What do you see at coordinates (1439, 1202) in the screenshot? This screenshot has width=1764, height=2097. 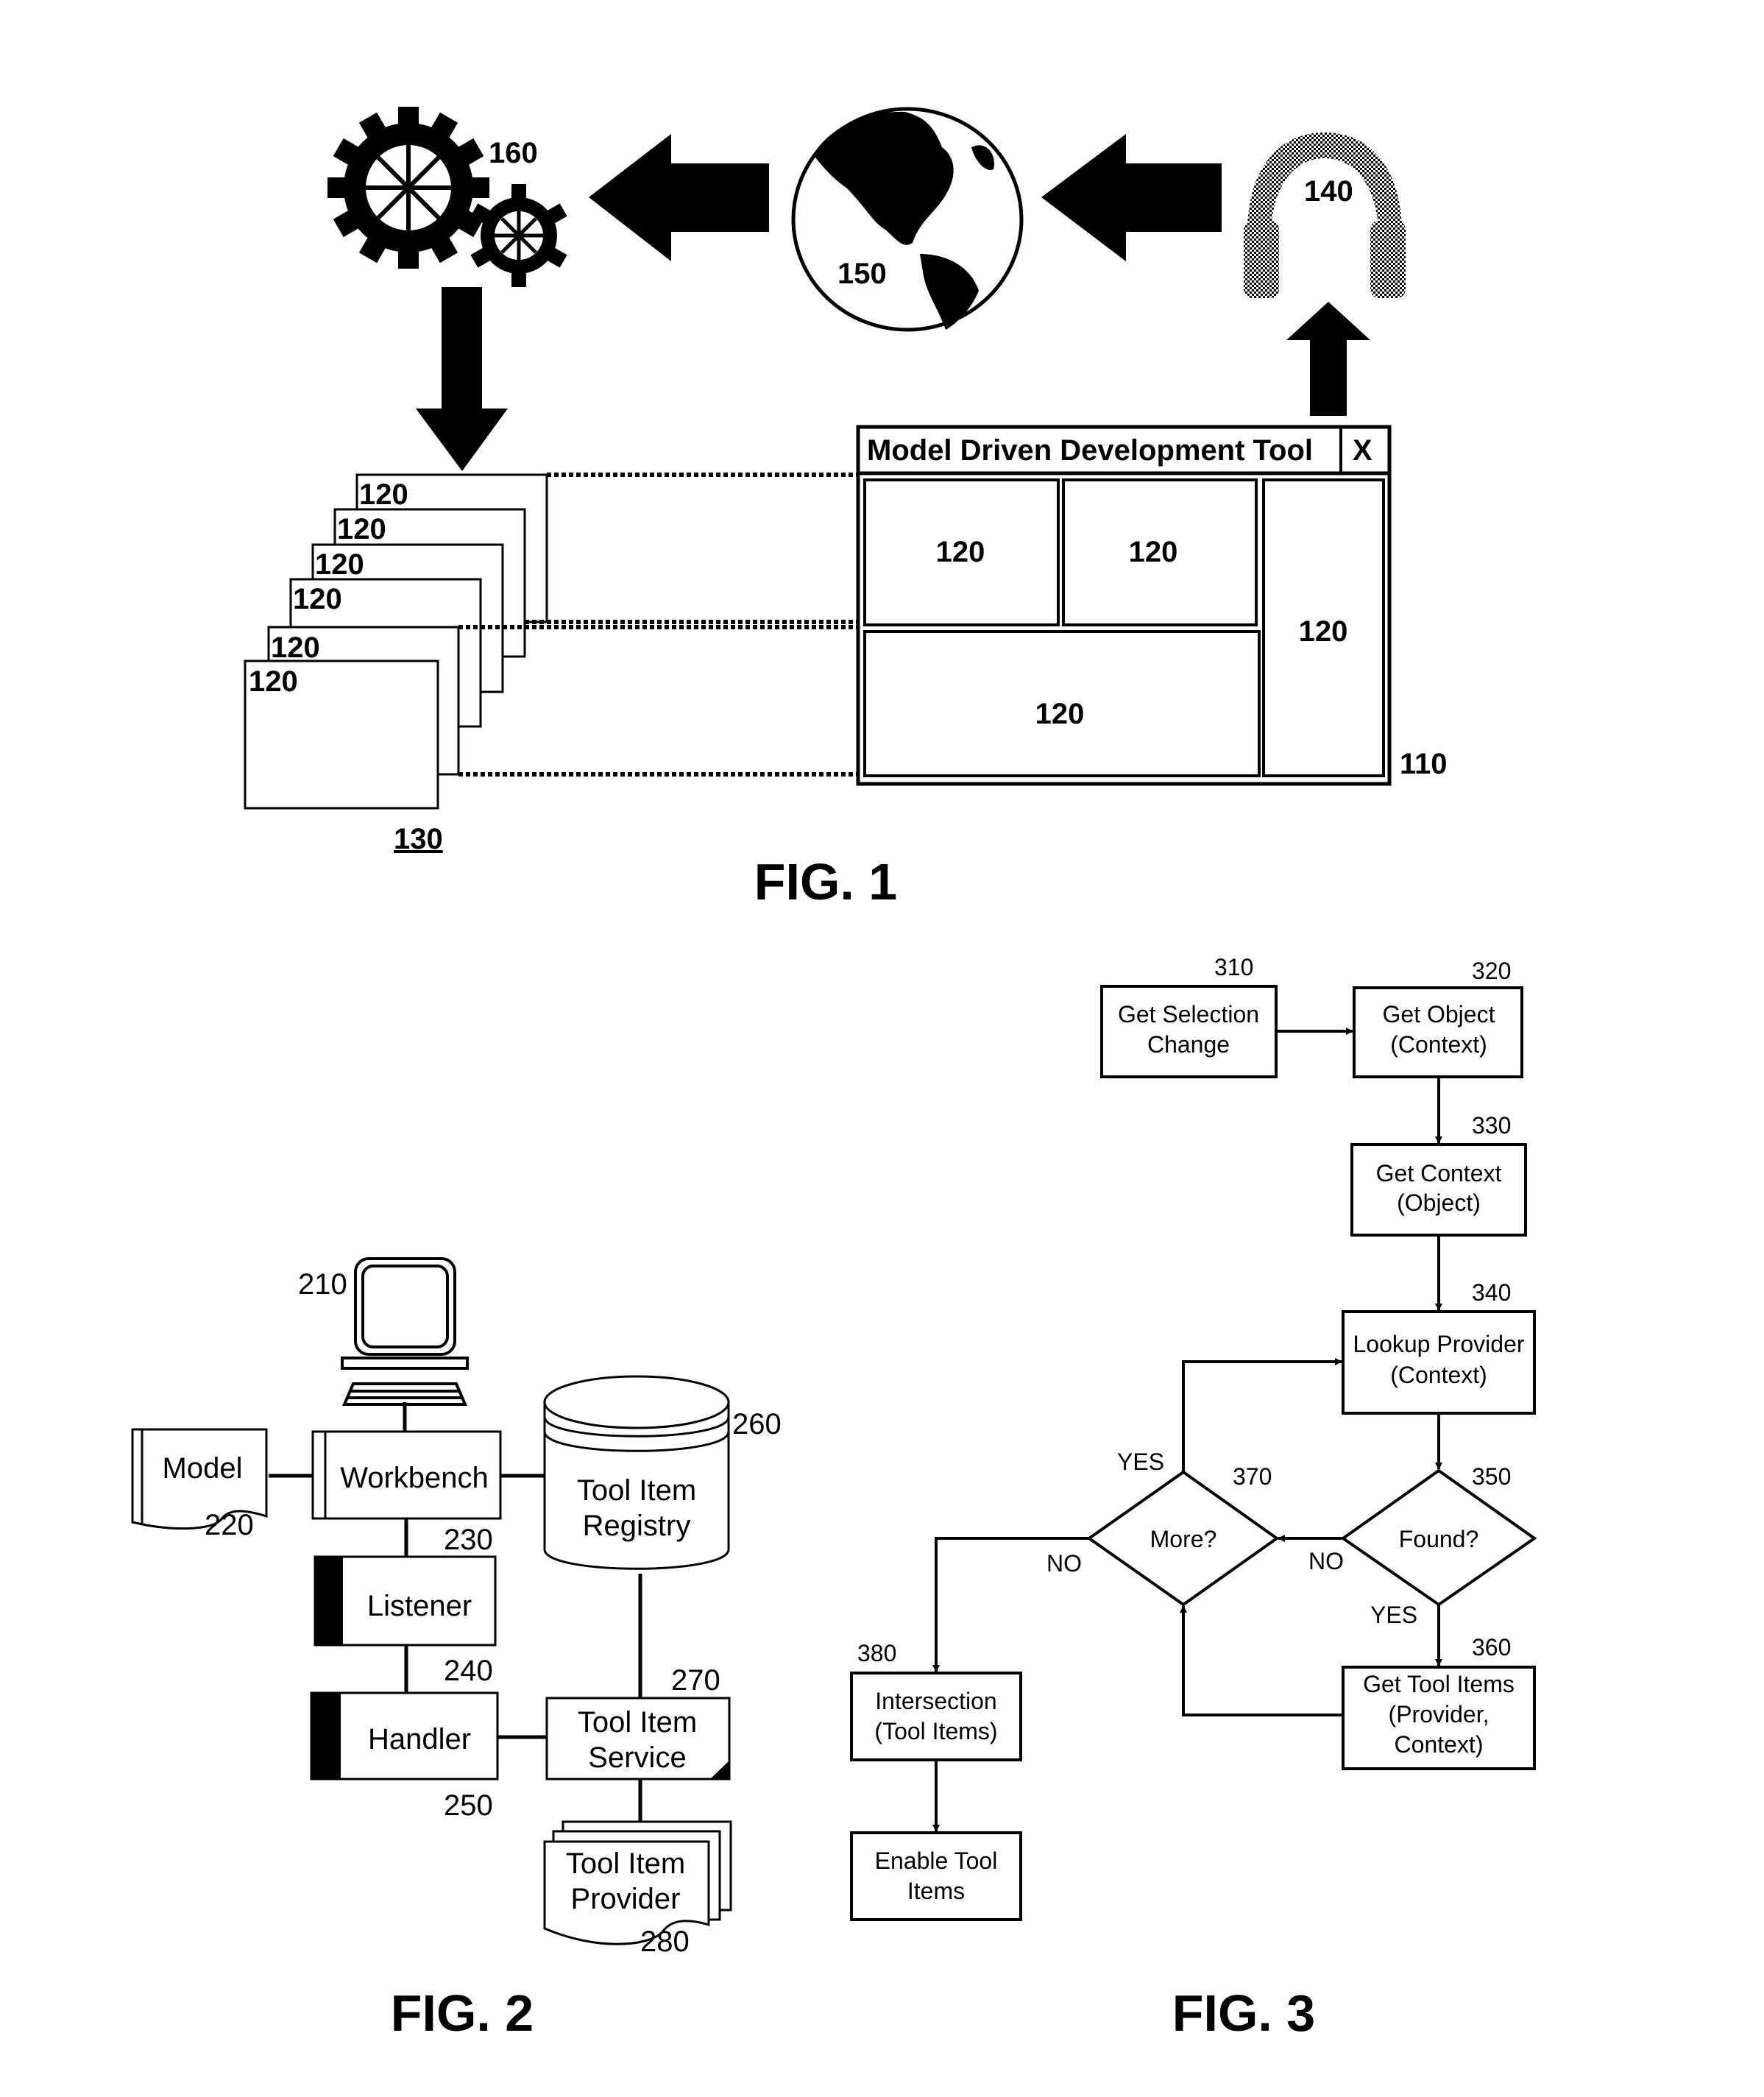 I see `step-330-line2: (Object)` at bounding box center [1439, 1202].